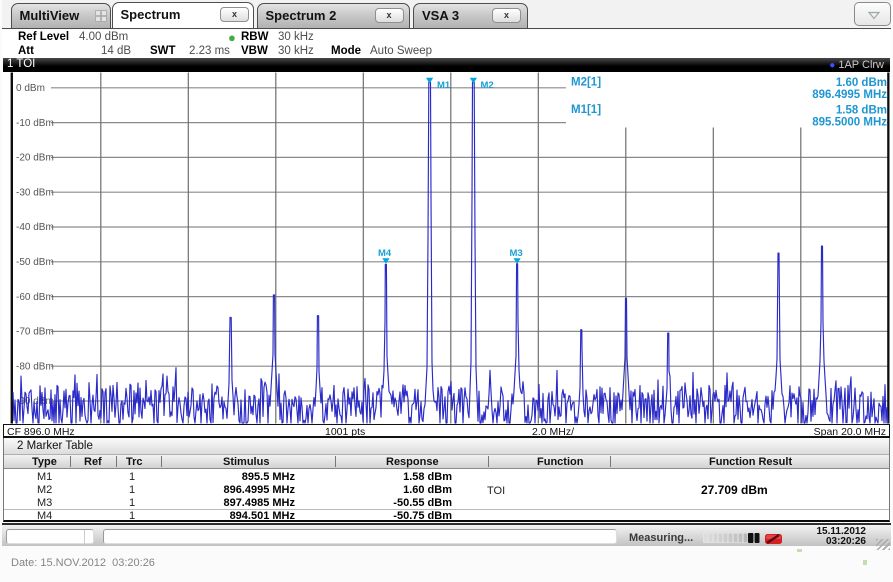  What do you see at coordinates (35, 158) in the screenshot?
I see `svg-text: -20 dBm` at bounding box center [35, 158].